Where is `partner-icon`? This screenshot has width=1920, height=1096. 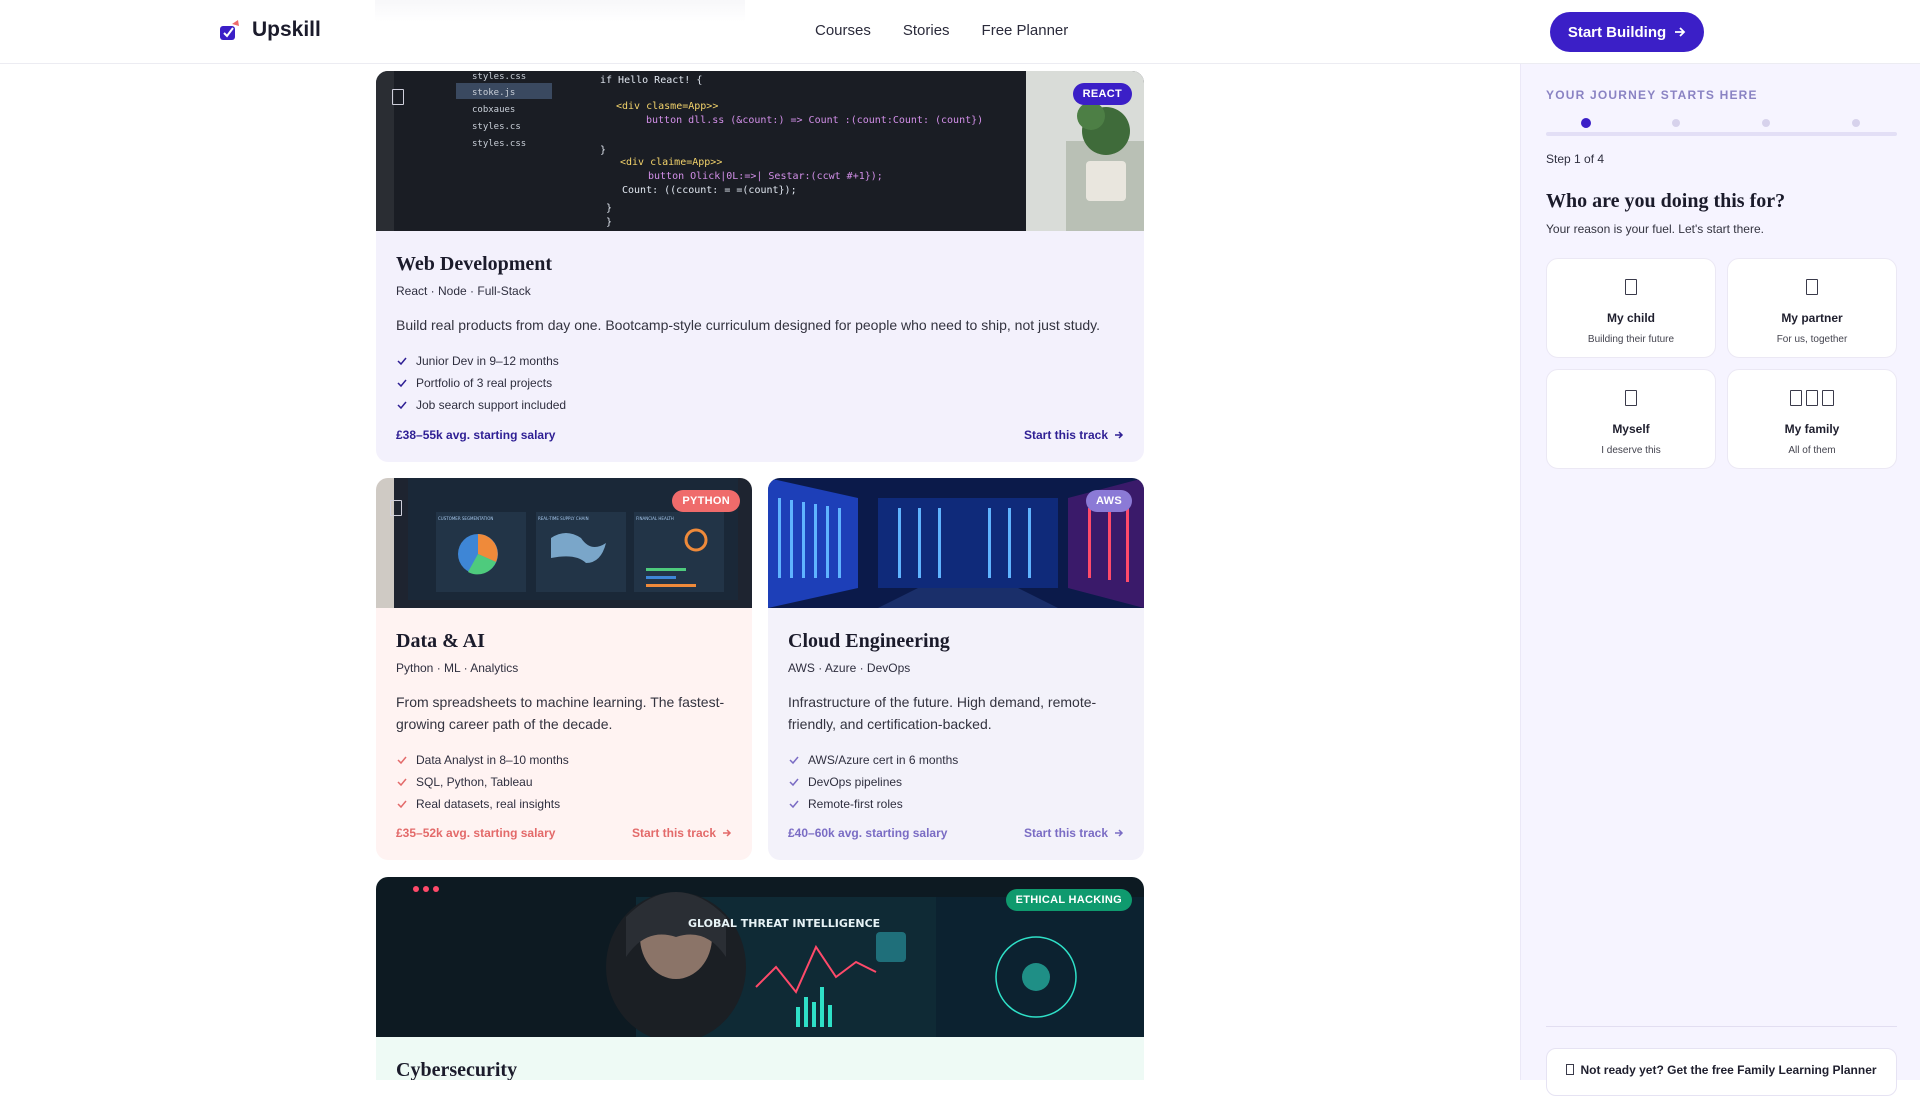
partner-icon is located at coordinates (1812, 287).